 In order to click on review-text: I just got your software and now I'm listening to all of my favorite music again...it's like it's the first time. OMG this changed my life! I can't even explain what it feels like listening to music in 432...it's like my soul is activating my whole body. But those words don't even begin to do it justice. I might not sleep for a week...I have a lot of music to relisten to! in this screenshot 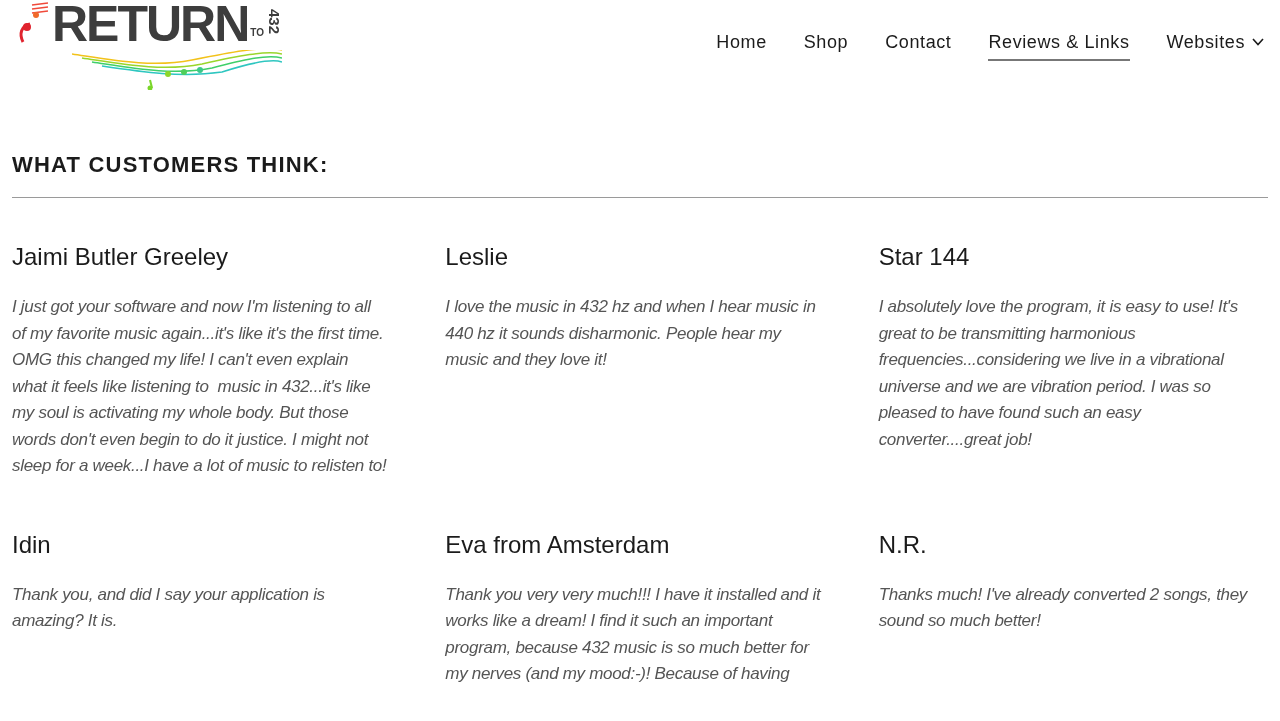, I will do `click(199, 386)`.